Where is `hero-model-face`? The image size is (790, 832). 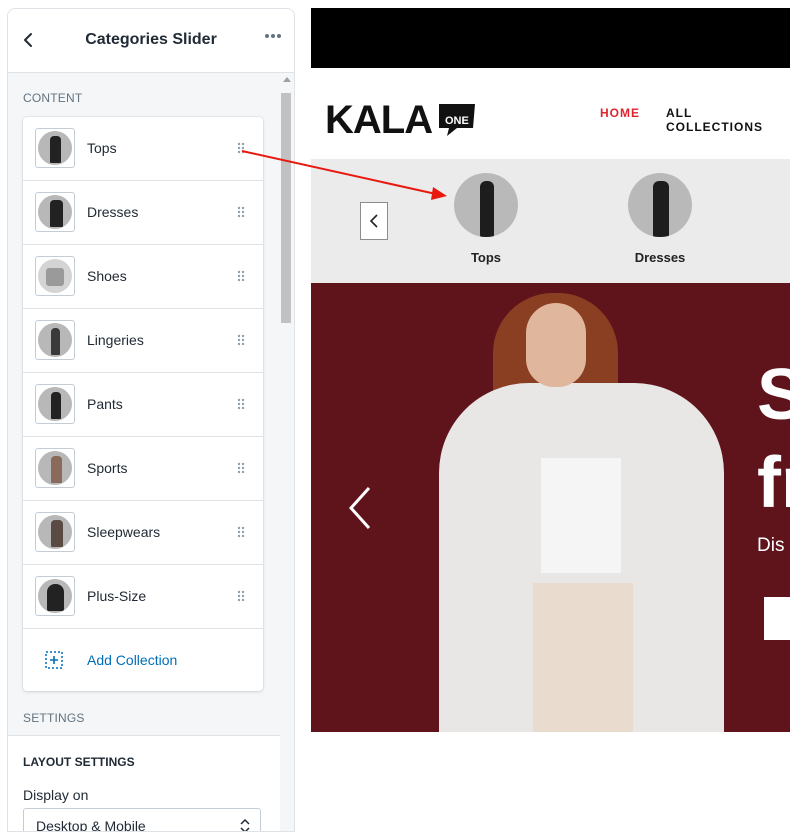 hero-model-face is located at coordinates (556, 345).